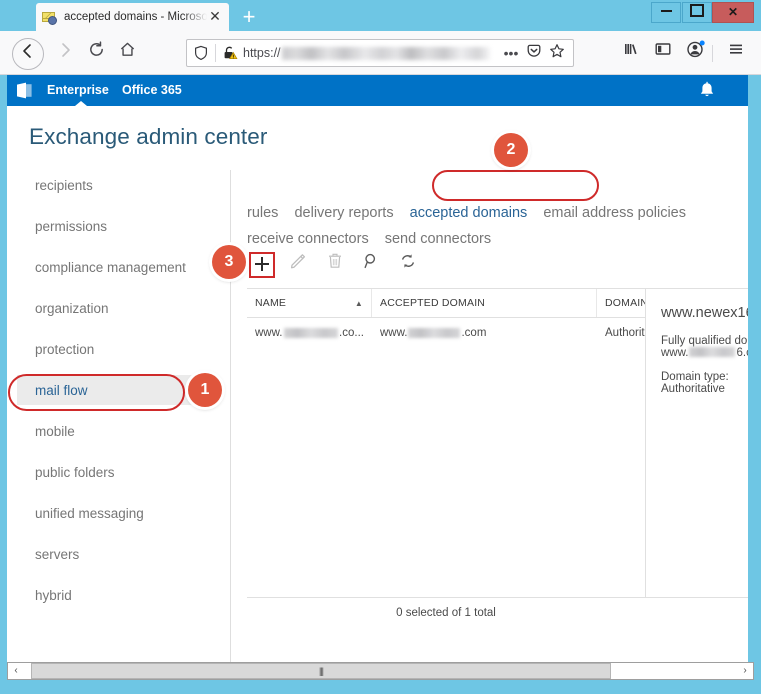 The width and height of the screenshot is (761, 694). Describe the element at coordinates (511, 150) in the screenshot. I see `annotation-badge-2: 2` at that location.